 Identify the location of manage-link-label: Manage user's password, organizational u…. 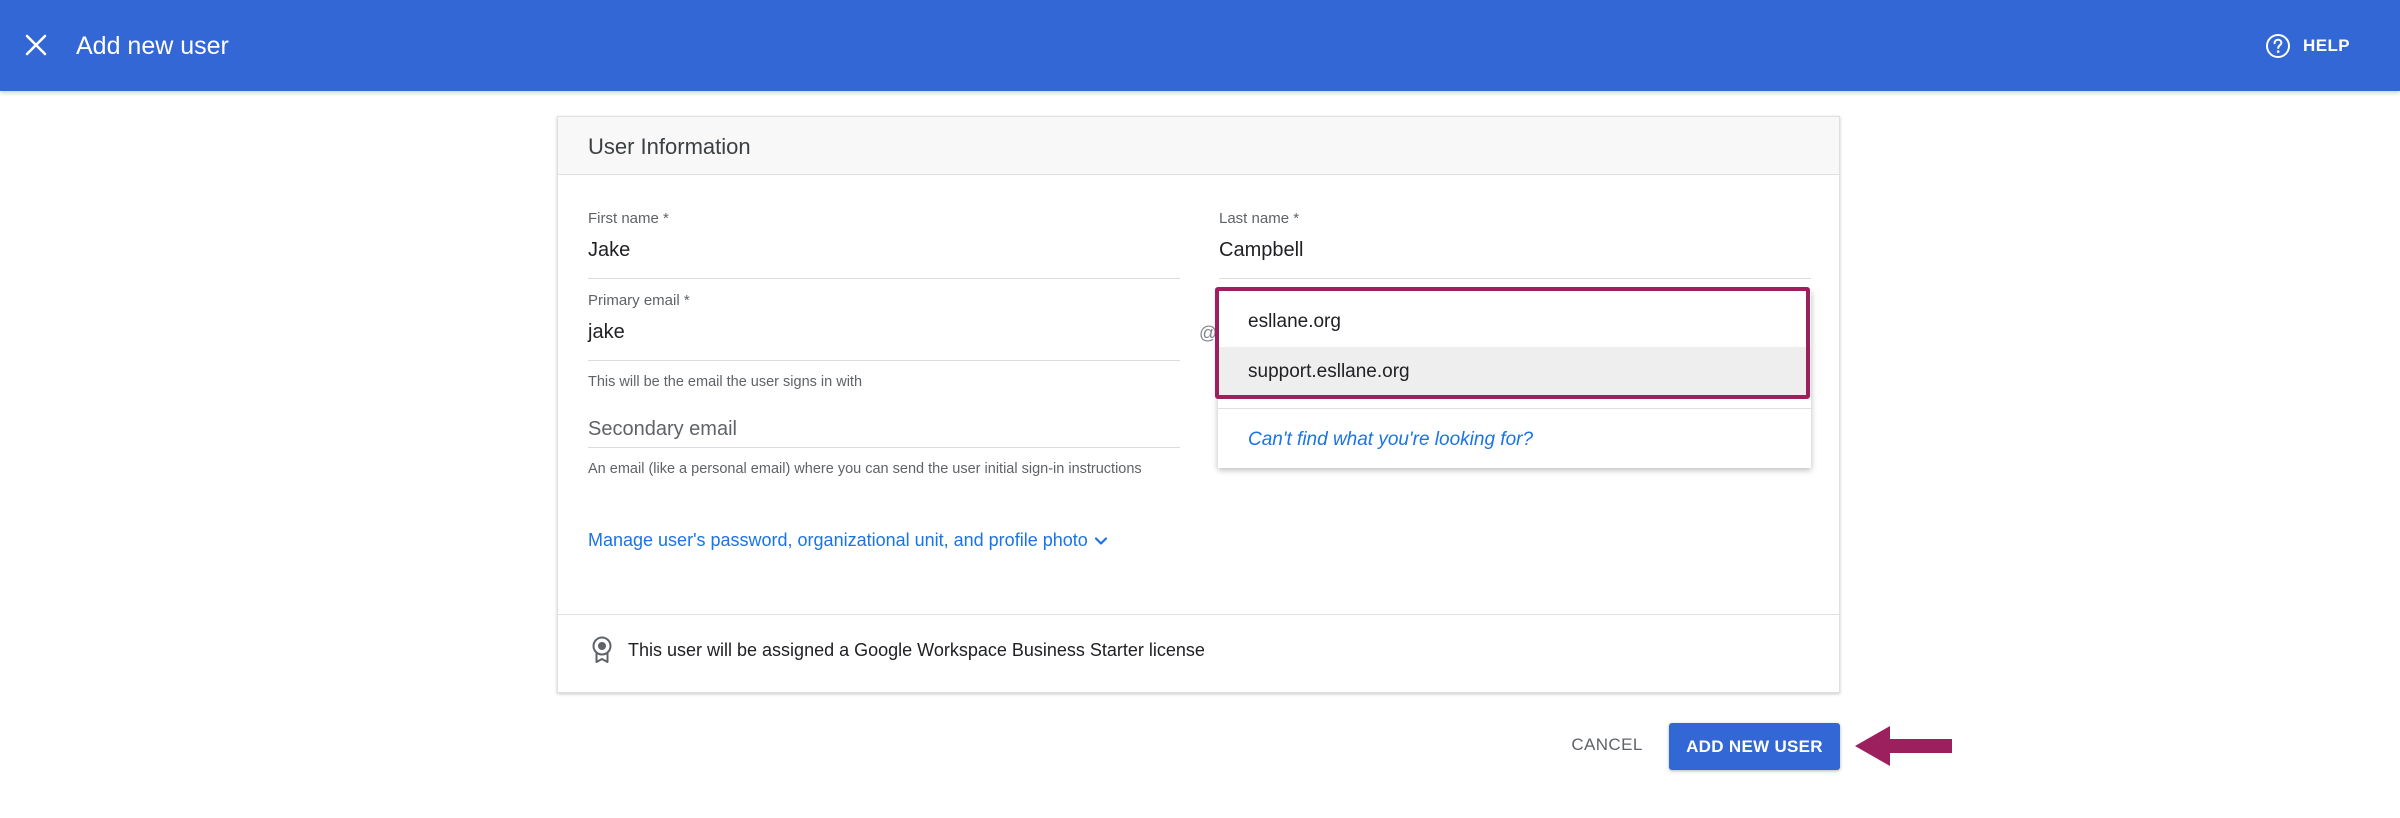
(838, 540).